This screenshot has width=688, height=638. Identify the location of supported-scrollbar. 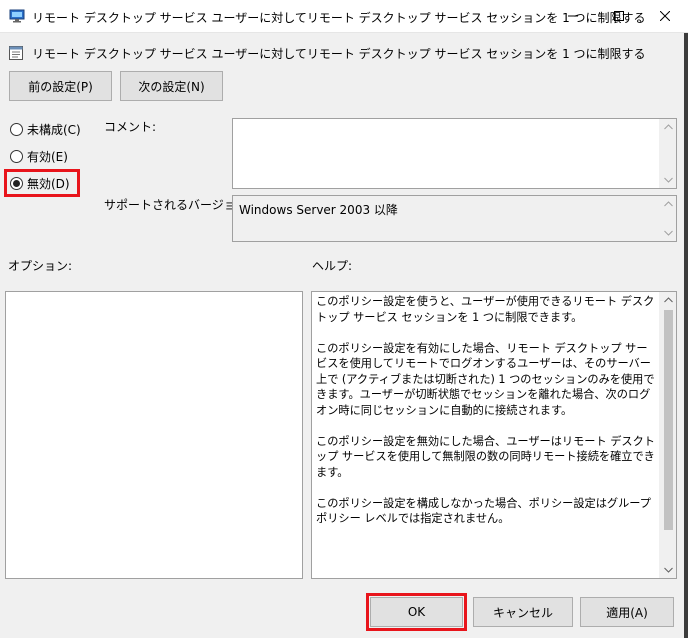
(667, 218).